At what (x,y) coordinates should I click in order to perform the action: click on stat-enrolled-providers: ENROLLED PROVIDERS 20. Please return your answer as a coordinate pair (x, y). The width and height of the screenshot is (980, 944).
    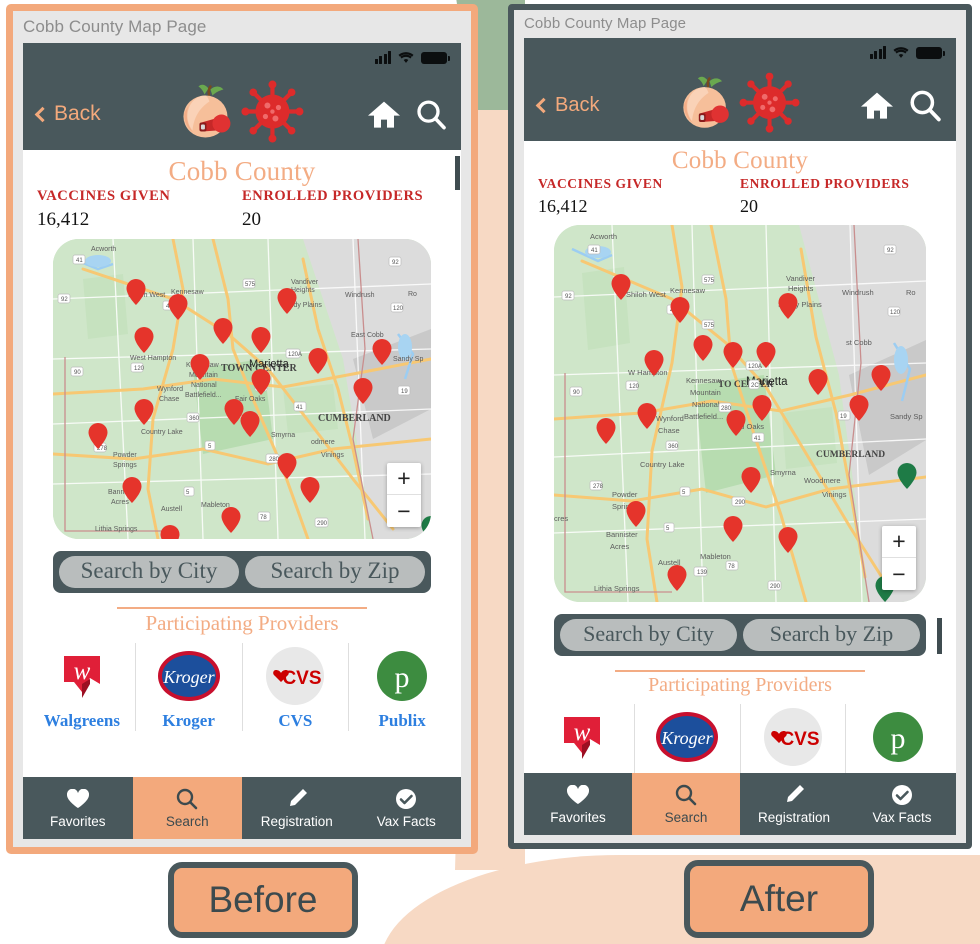
    Looking at the image, I should click on (344, 209).